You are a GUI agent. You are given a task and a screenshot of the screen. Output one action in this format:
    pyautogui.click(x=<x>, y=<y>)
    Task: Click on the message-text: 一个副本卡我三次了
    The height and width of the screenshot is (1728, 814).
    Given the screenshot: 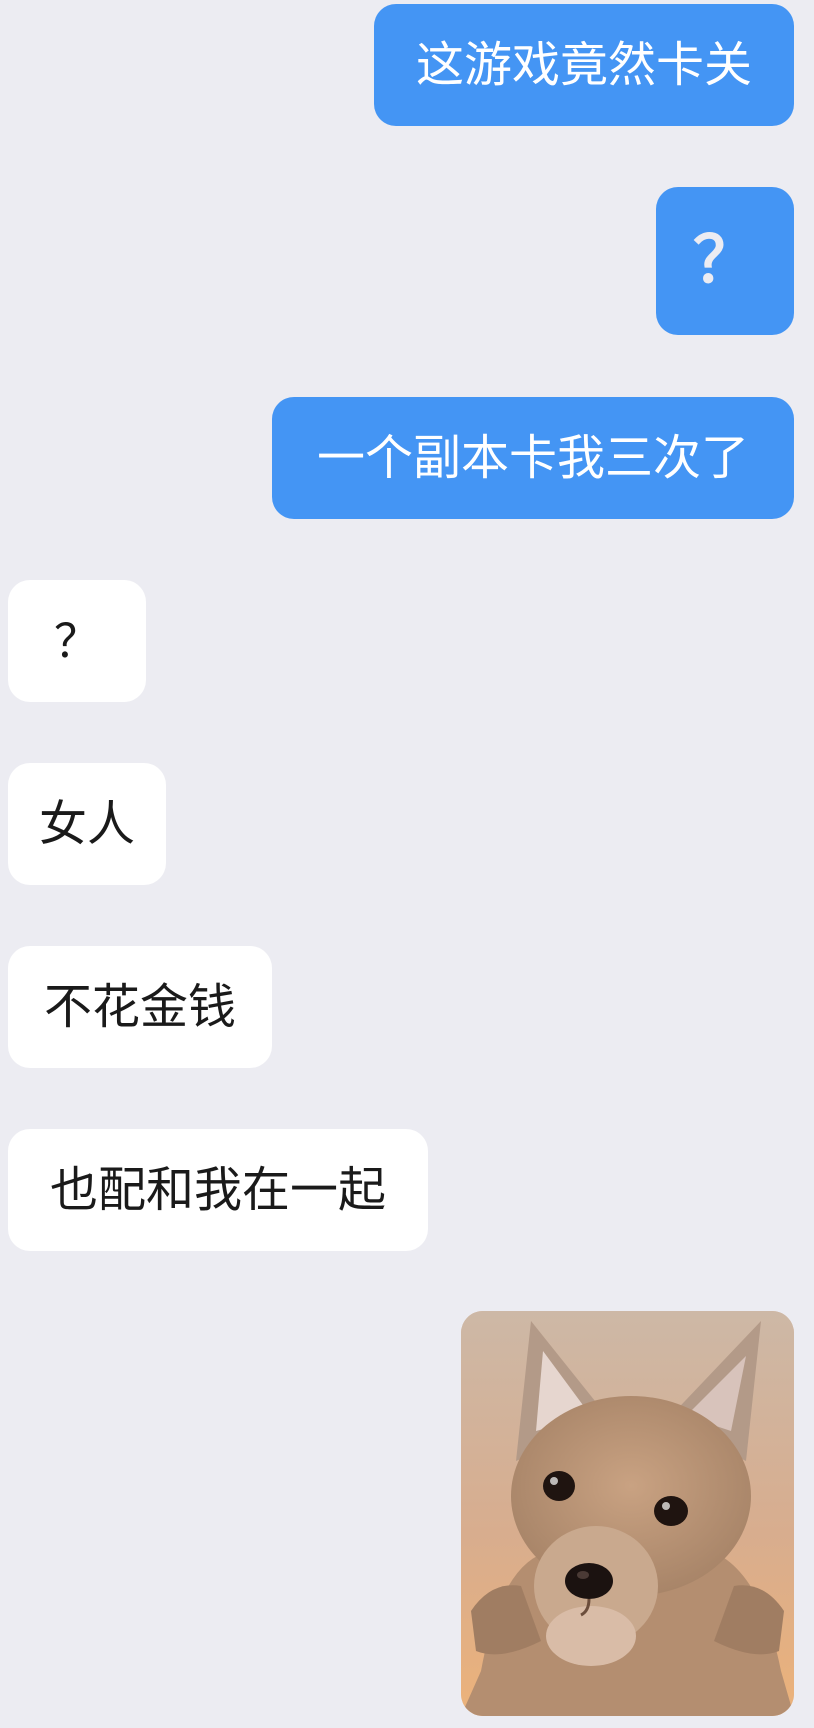 What is the action you would take?
    pyautogui.click(x=532, y=458)
    